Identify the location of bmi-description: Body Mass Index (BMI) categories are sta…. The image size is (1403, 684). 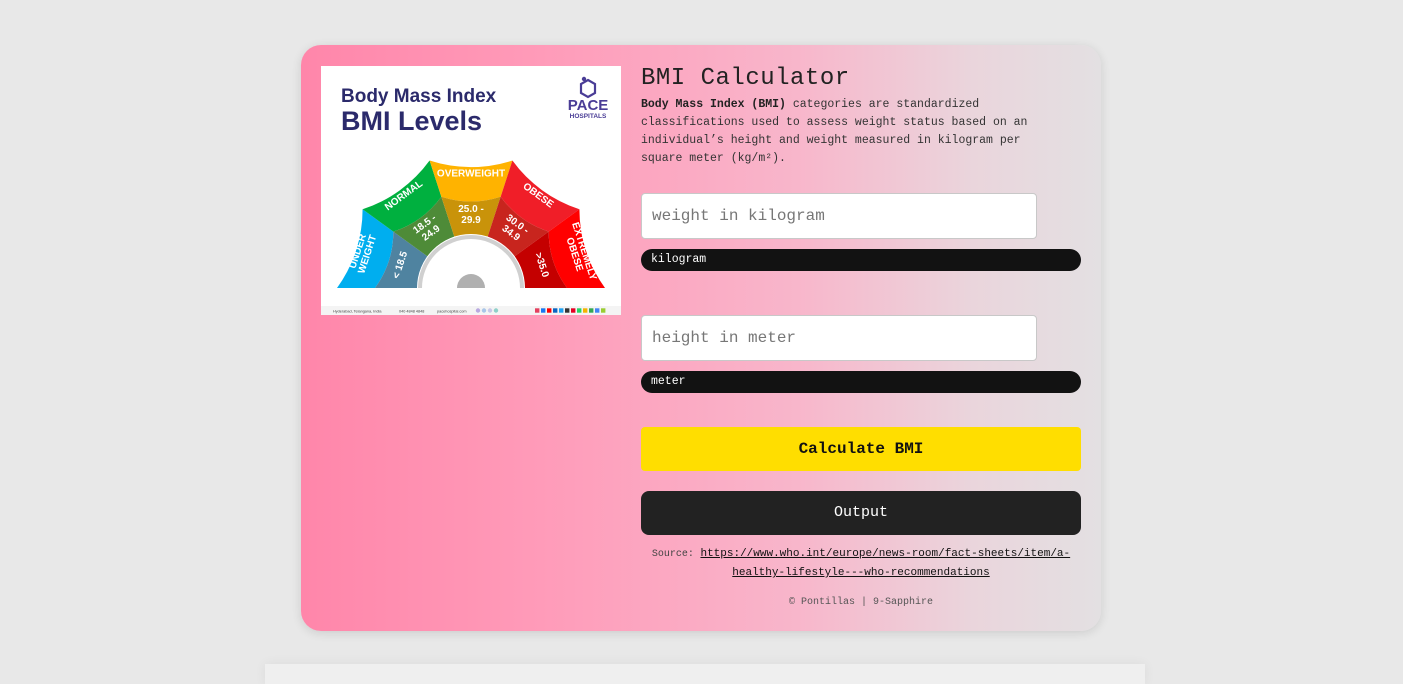
(851, 132).